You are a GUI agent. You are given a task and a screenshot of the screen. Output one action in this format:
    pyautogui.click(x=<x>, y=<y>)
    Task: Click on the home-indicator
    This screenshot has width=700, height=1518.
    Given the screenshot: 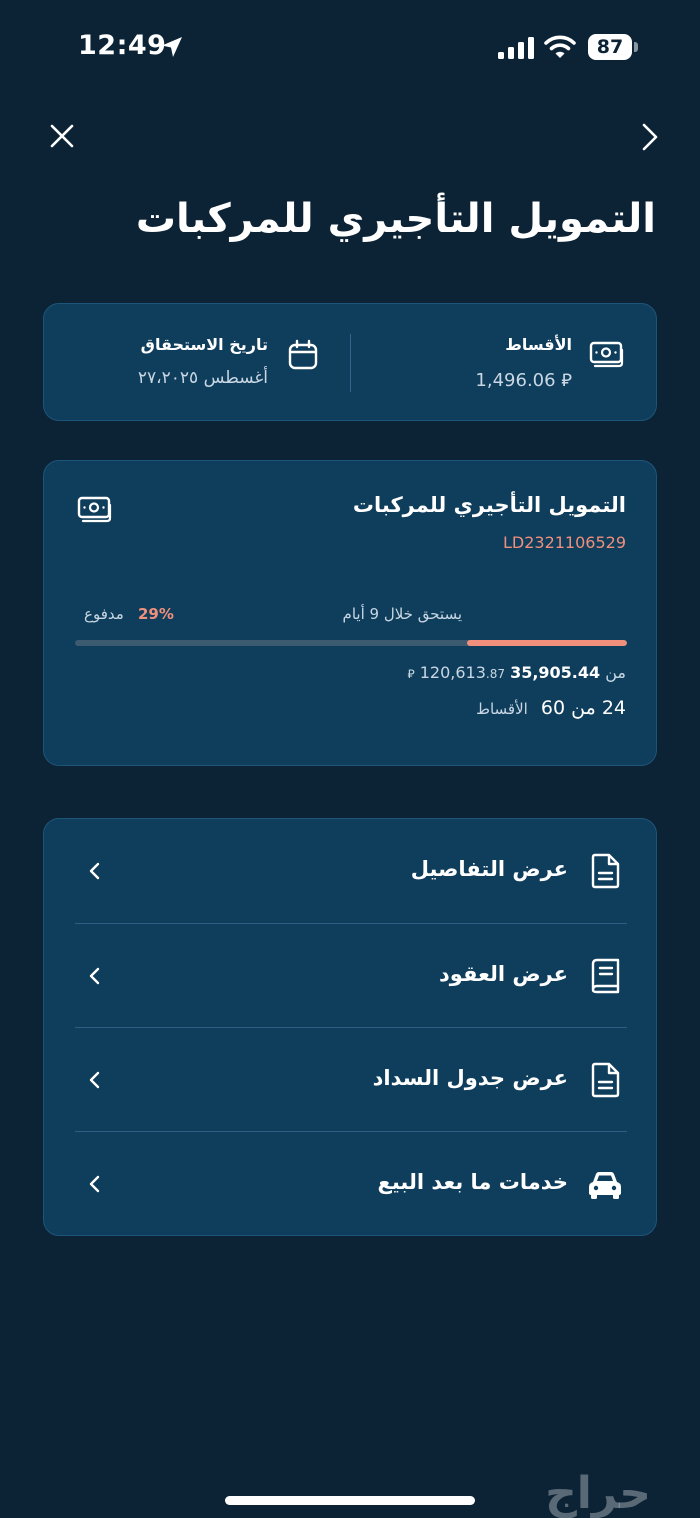 What is the action you would take?
    pyautogui.click(x=350, y=1500)
    